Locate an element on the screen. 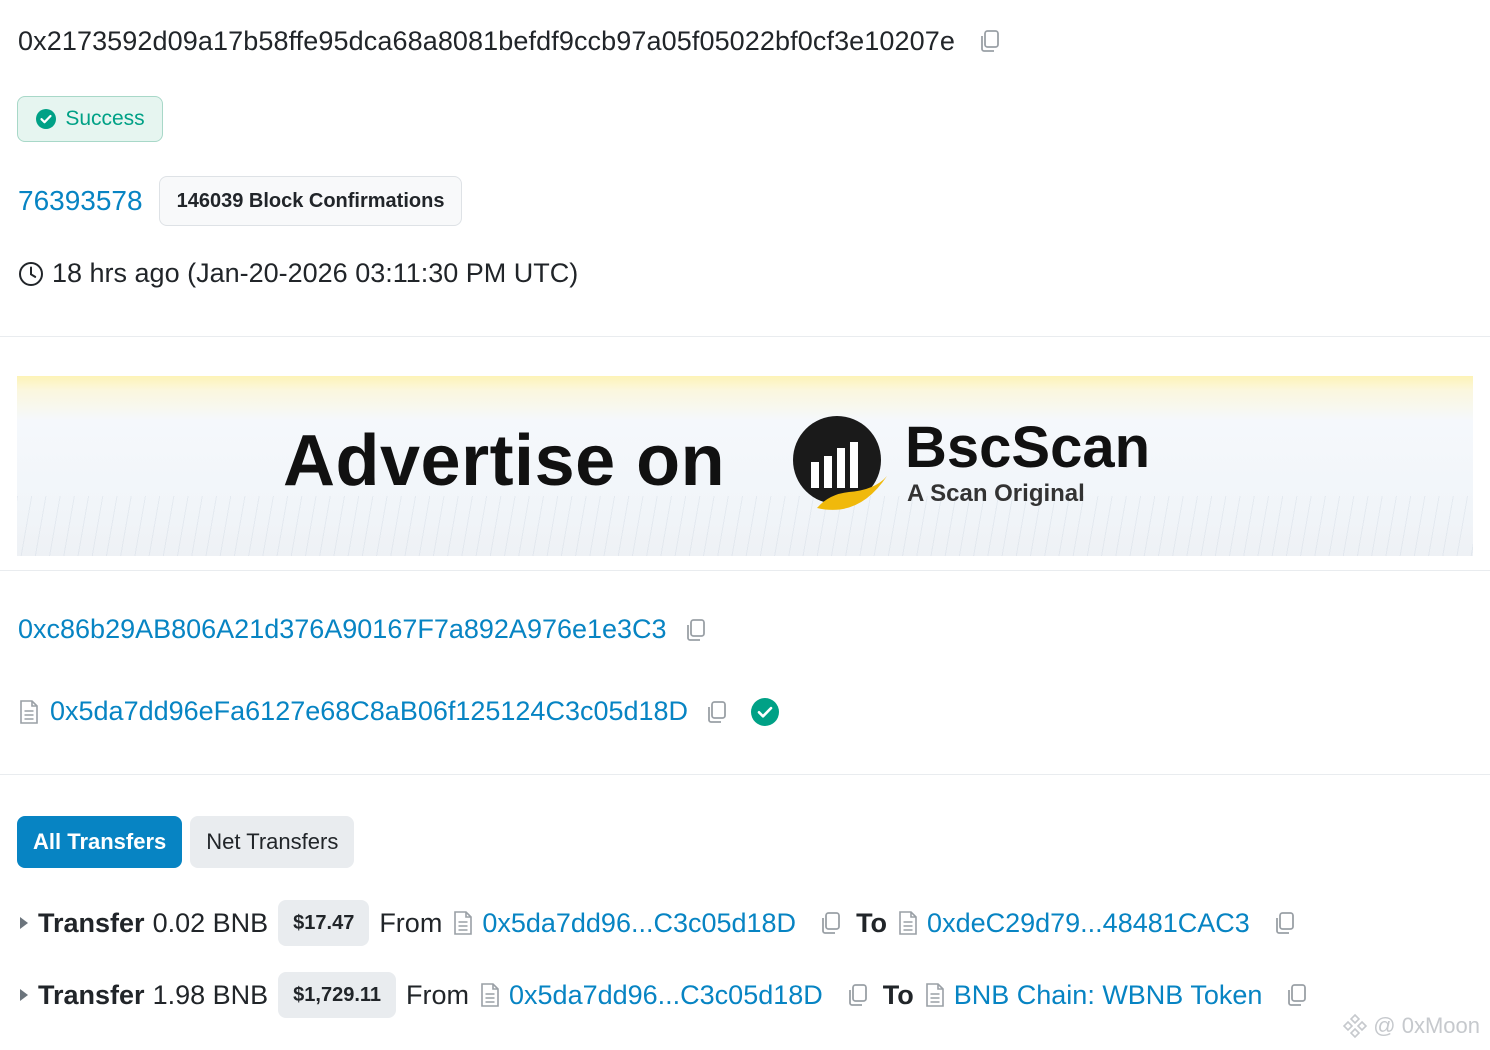 The height and width of the screenshot is (1050, 1490). check-circle-icon is located at coordinates (46, 119).